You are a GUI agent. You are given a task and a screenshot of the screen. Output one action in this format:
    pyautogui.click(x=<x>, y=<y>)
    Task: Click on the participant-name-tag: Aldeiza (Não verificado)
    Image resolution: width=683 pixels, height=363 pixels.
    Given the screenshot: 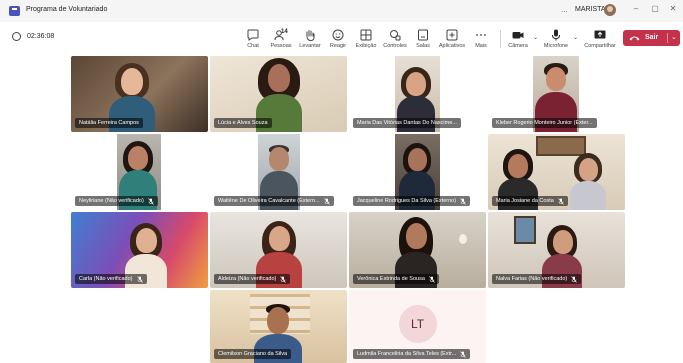 What is the action you would take?
    pyautogui.click(x=252, y=279)
    